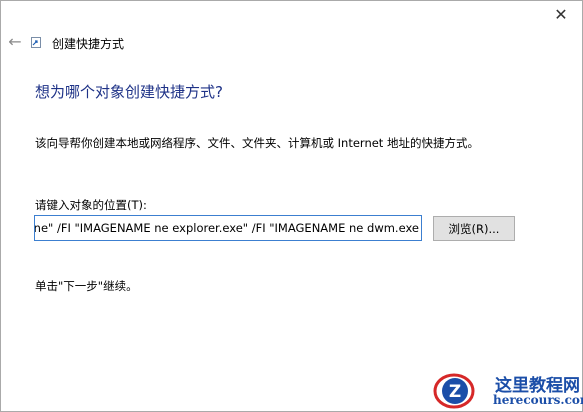 Image resolution: width=583 pixels, height=412 pixels. Describe the element at coordinates (129, 92) in the screenshot. I see `page-heading: 想为哪个对象创建快捷方式?` at that location.